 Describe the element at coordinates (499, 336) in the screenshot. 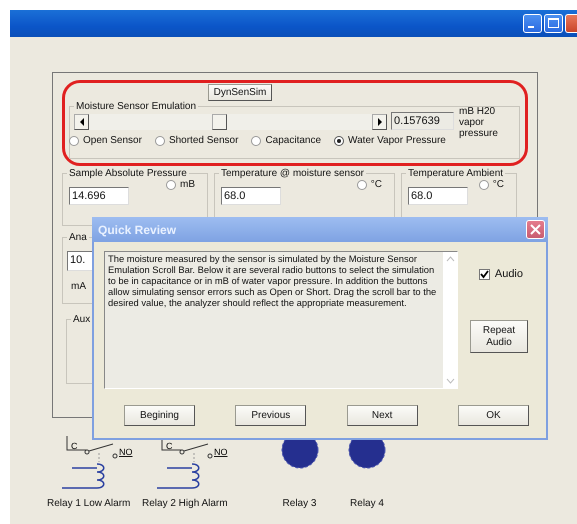

I see `repeat-audio-button: Repeat Audio` at that location.